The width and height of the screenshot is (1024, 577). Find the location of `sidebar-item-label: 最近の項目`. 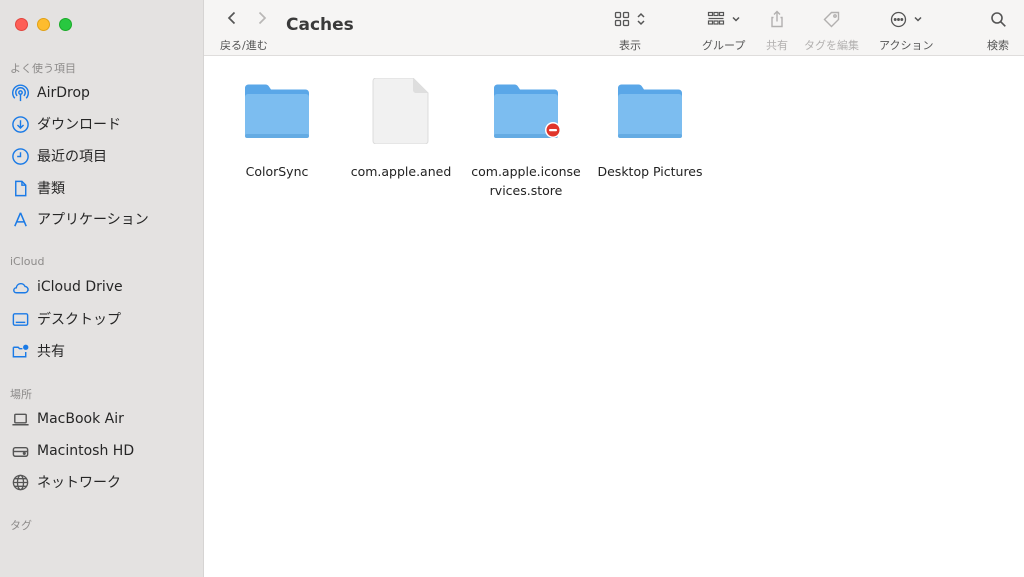

sidebar-item-label: 最近の項目 is located at coordinates (72, 157).